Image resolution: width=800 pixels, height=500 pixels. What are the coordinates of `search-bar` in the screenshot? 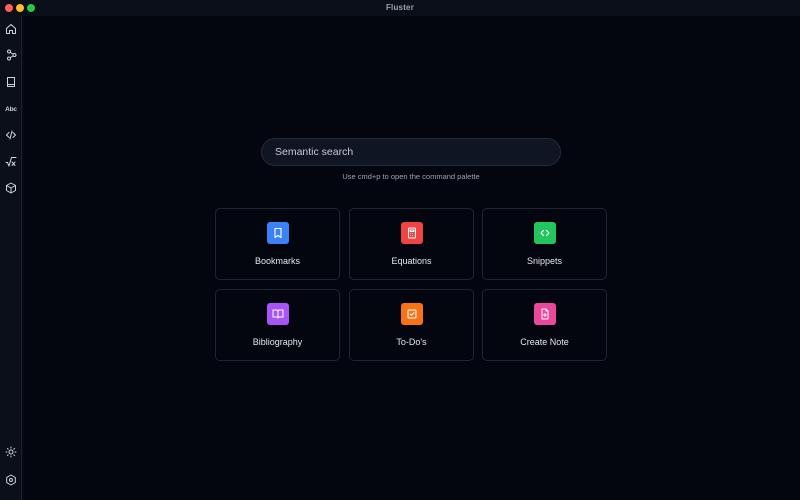 It's located at (411, 152).